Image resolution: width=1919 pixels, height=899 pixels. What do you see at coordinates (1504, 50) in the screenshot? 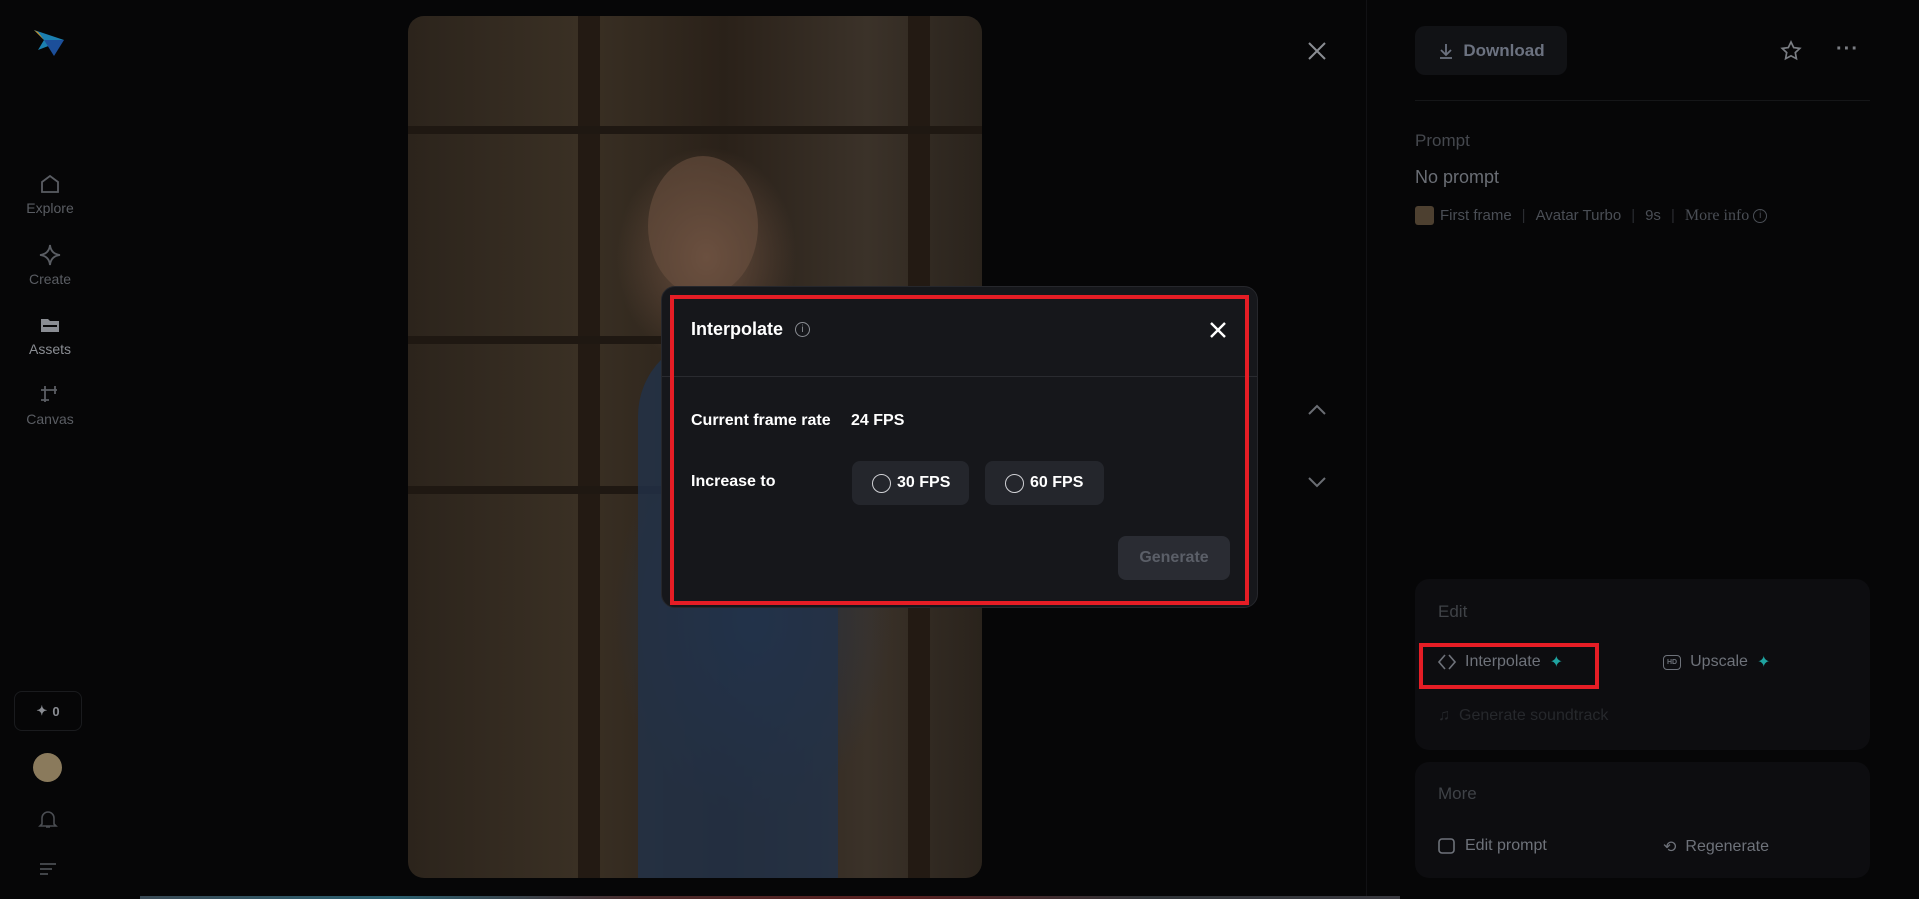
I see `download-label: Download` at bounding box center [1504, 50].